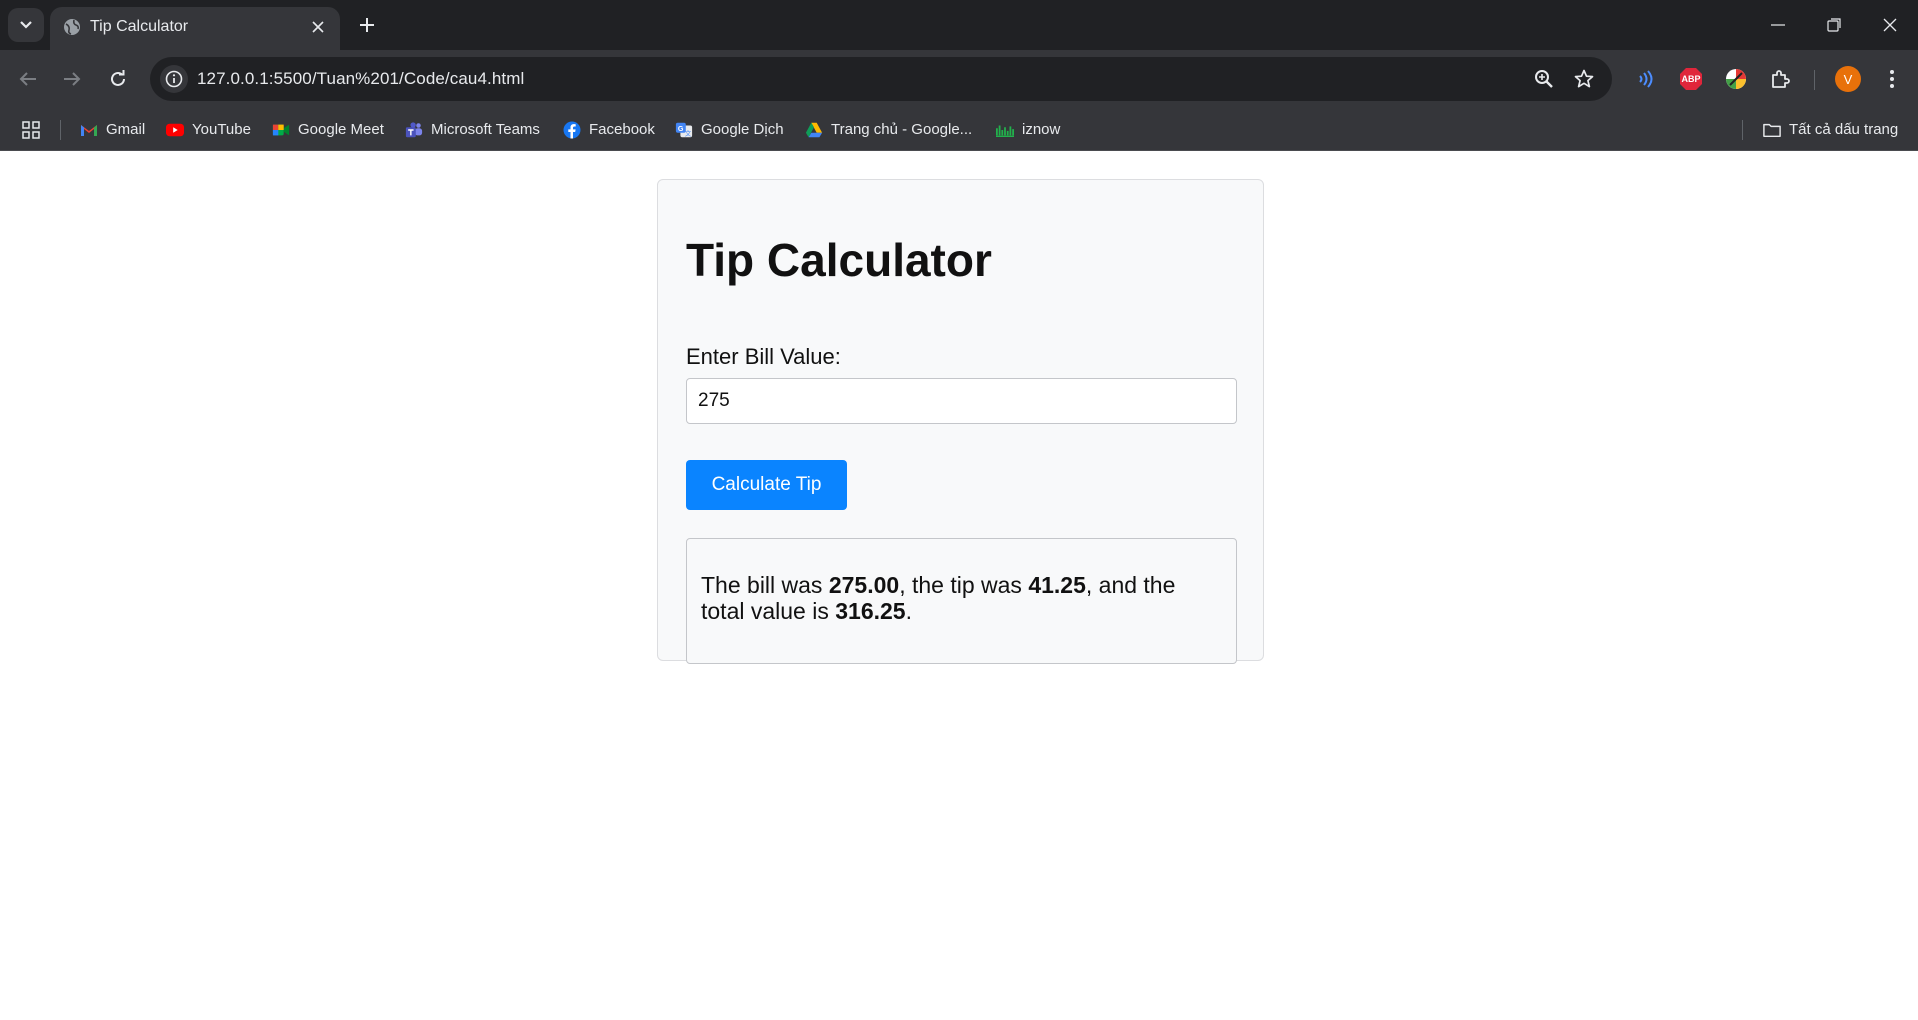  Describe the element at coordinates (814, 130) in the screenshot. I see `google-drive-icon` at that location.